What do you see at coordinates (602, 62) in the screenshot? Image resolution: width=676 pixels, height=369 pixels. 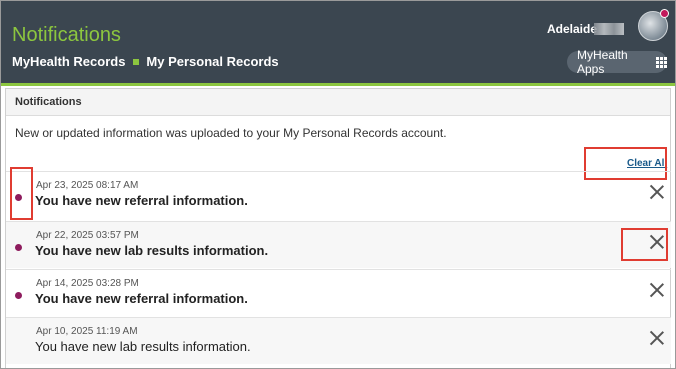 I see `myhealth-apps-label: MyHealth Apps` at bounding box center [602, 62].